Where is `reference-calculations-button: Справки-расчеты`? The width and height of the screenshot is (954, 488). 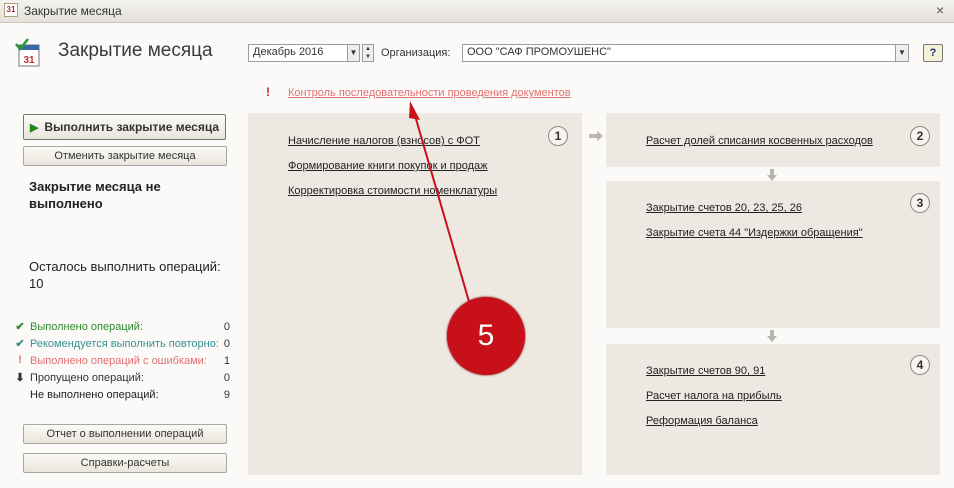
reference-calculations-button: Справки-расчеты is located at coordinates (125, 463).